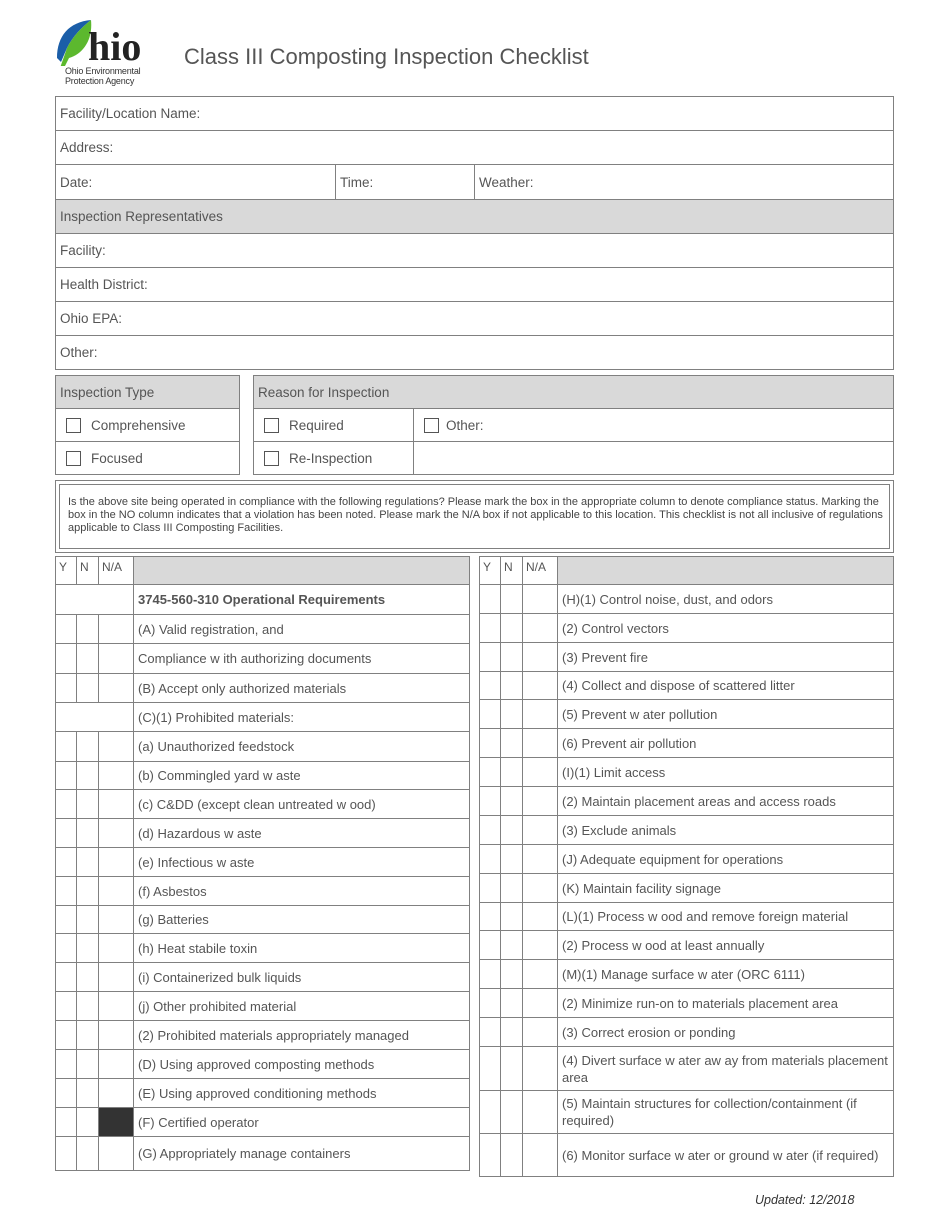  I want to click on ohio-epa-field: Ohio EPA:, so click(474, 319).